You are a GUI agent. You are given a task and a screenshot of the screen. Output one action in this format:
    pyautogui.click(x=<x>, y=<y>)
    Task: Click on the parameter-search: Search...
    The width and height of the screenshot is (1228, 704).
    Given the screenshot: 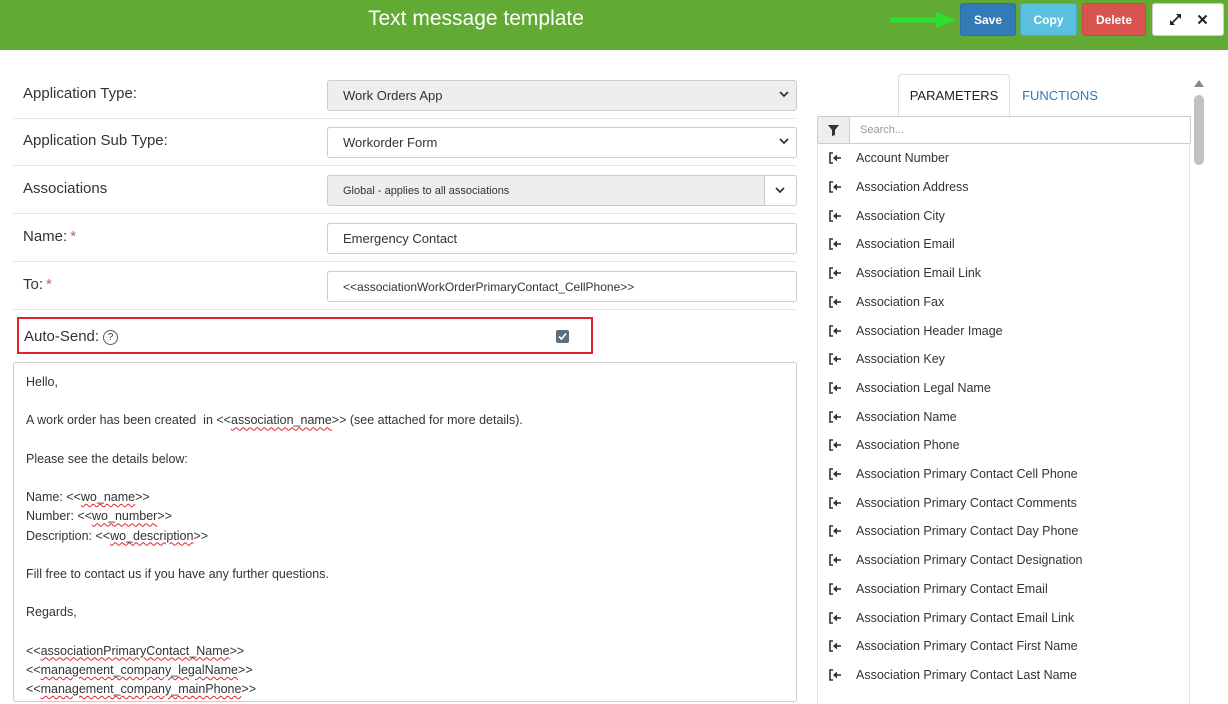 What is the action you would take?
    pyautogui.click(x=1004, y=130)
    